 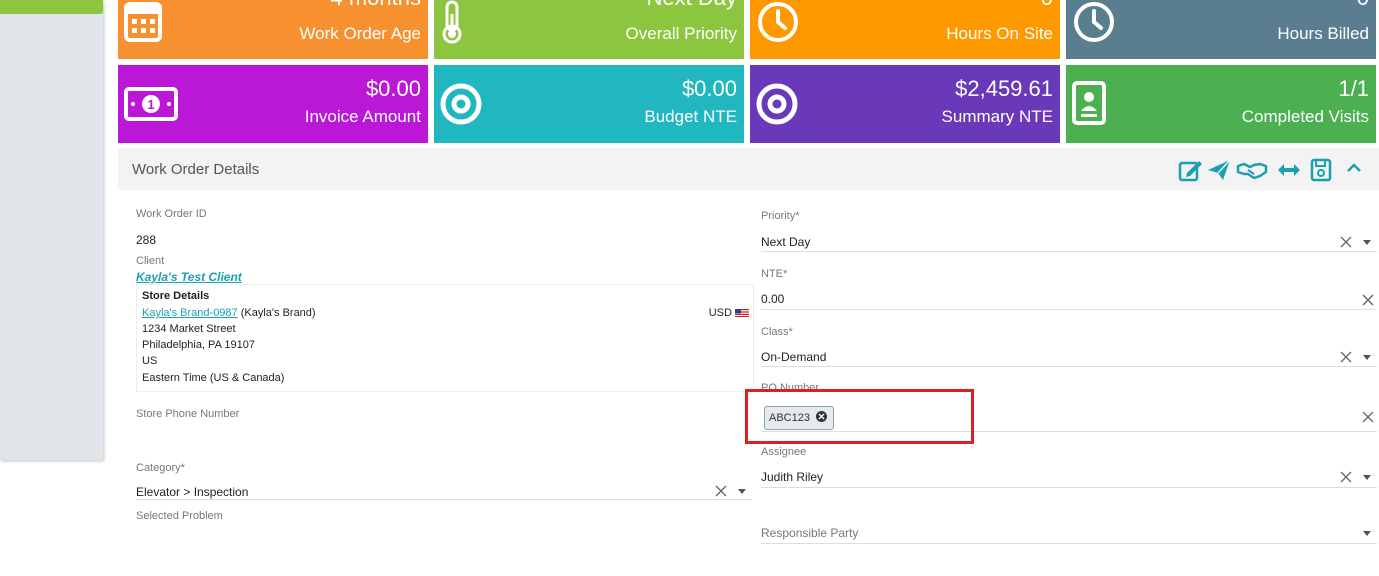 I want to click on assignee-dropdown-icon, so click(x=1367, y=477).